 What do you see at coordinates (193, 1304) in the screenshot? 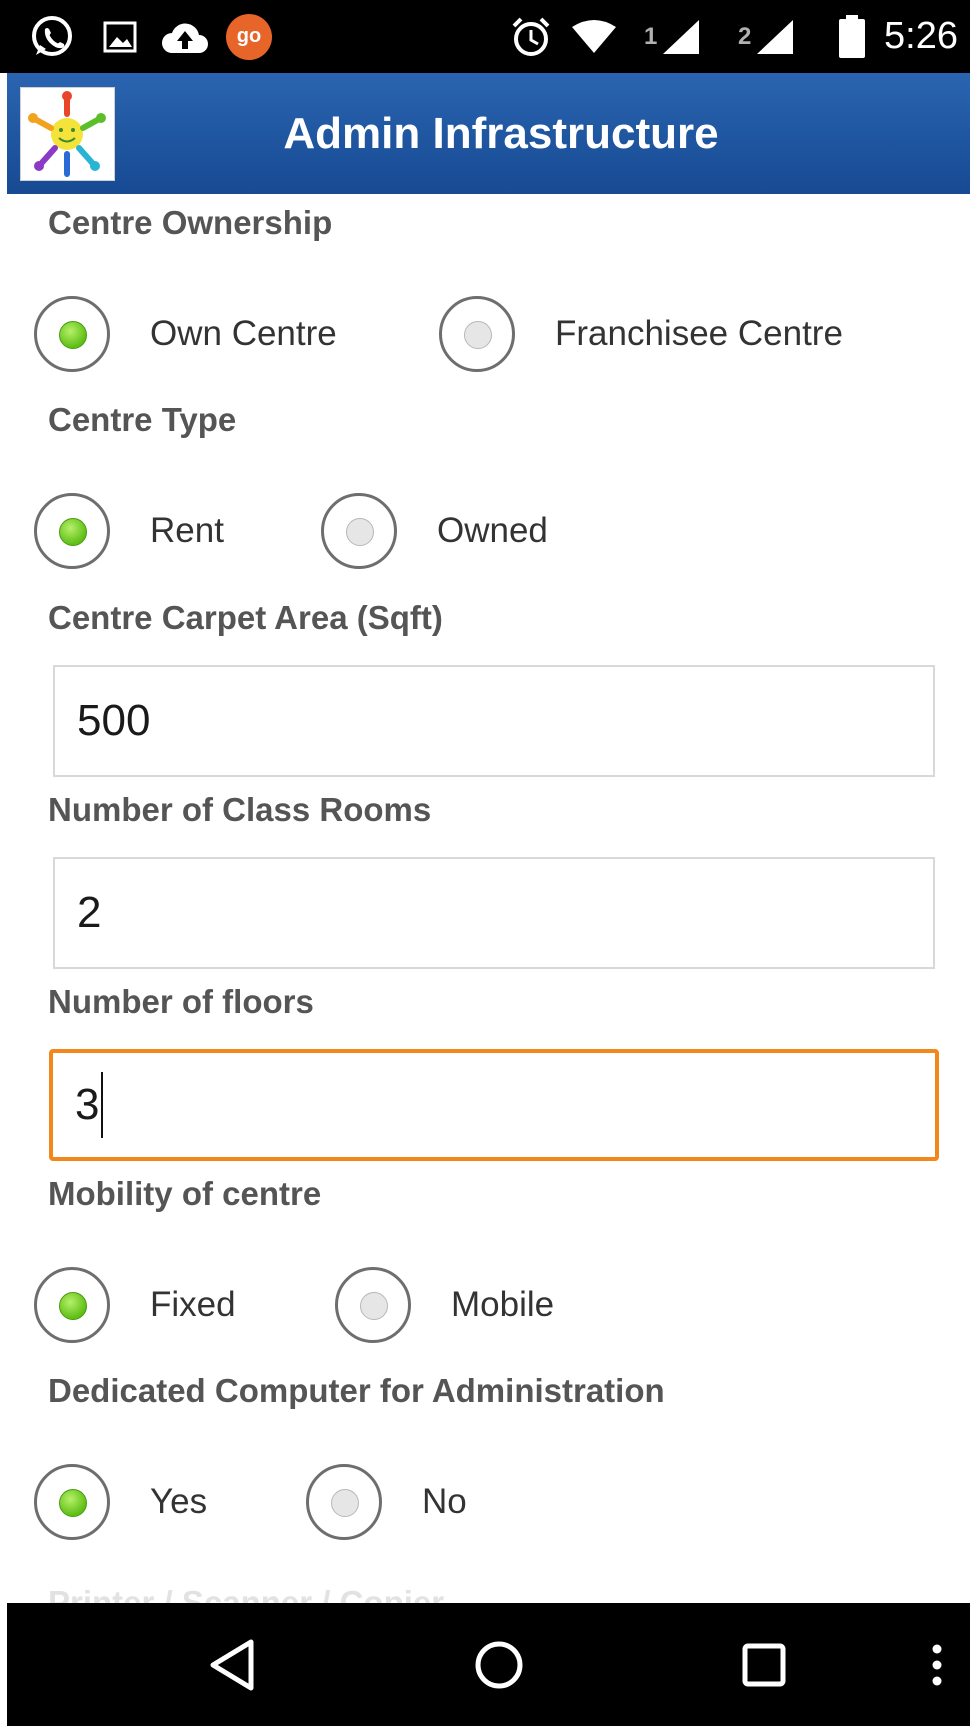
I see `radio-label-fixed: Fixed` at bounding box center [193, 1304].